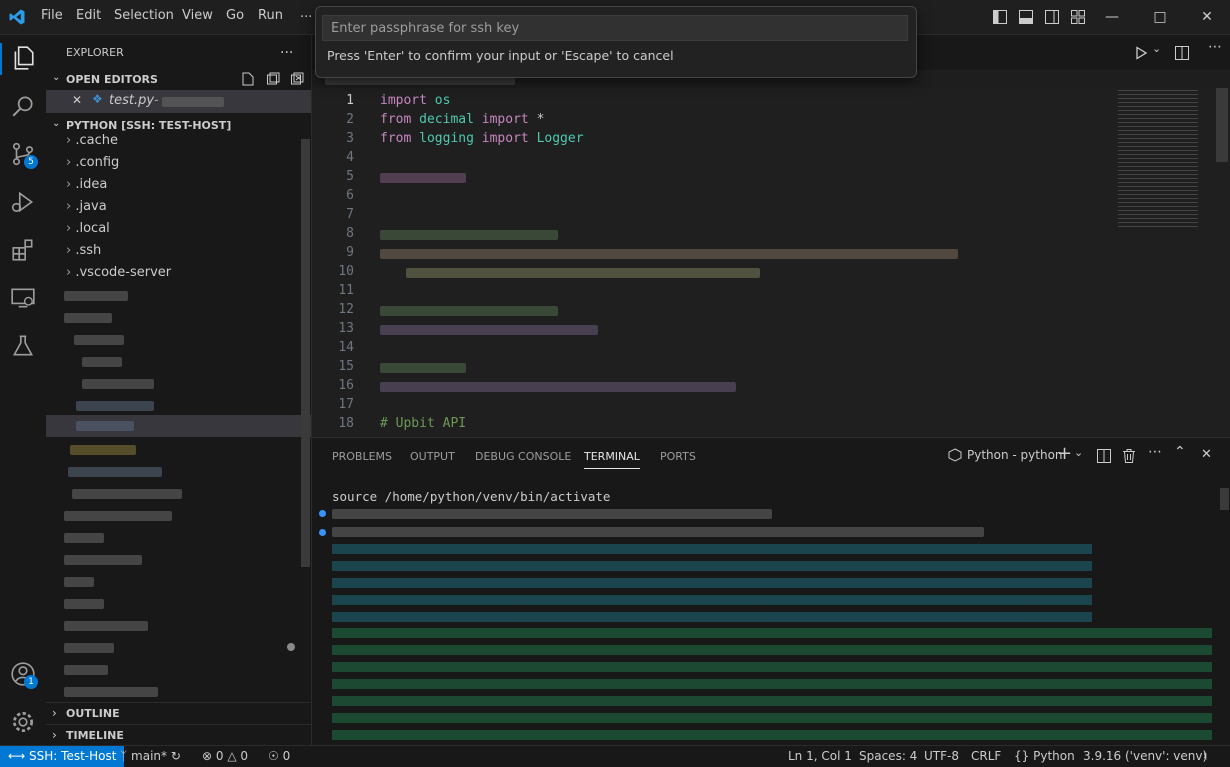 This screenshot has height=767, width=1230. I want to click on ports-count: 0, so click(286, 756).